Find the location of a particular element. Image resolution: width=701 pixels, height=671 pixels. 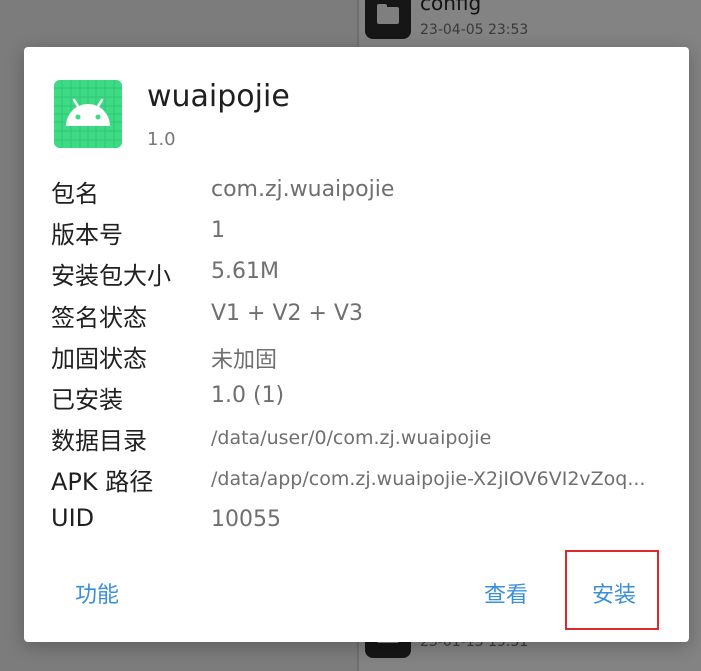

info-row-hardening: 加固状态 未加固 is located at coordinates (361, 357).